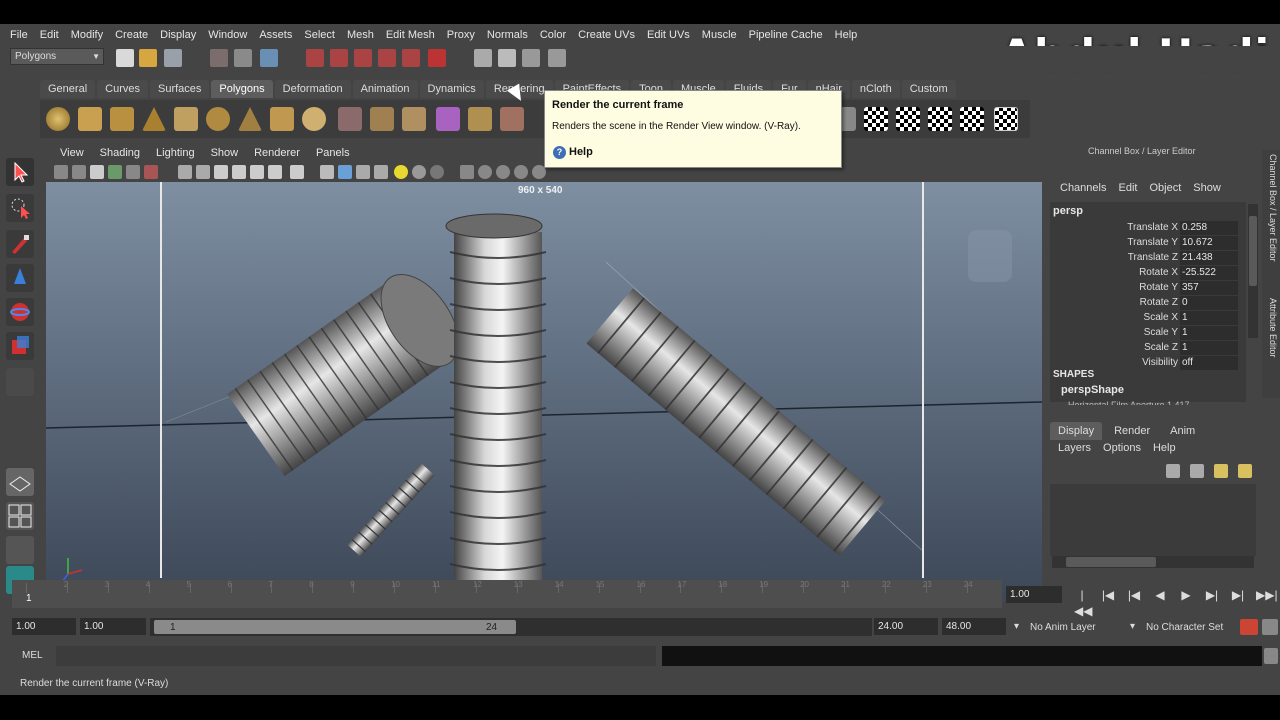 The image size is (1280, 720). What do you see at coordinates (1270, 627) in the screenshot?
I see `animation-preferences-icon` at bounding box center [1270, 627].